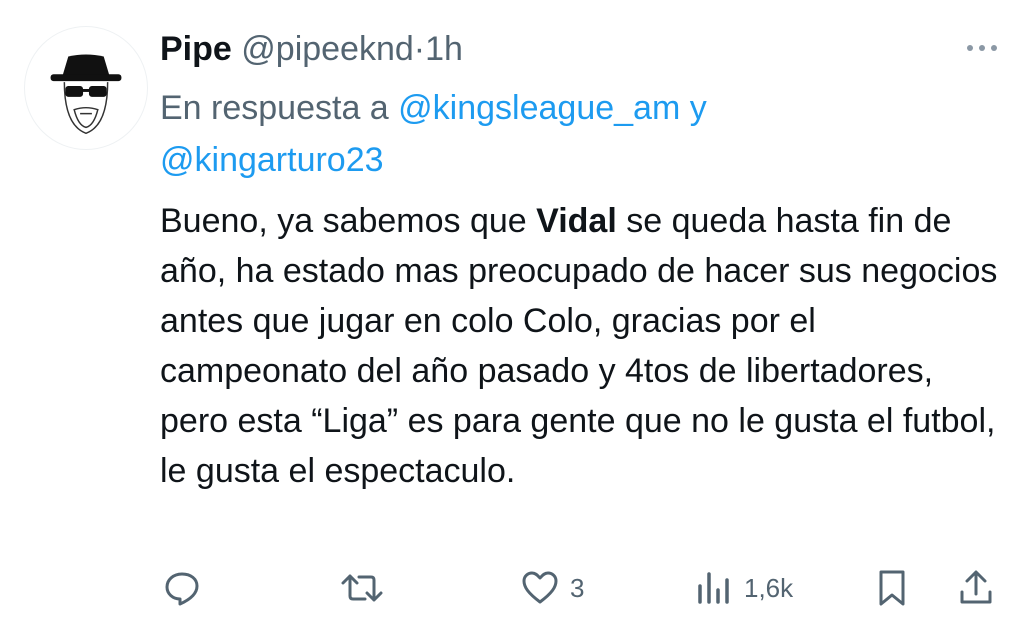 The width and height of the screenshot is (1024, 633). I want to click on mention-joiner: y, so click(698, 108).